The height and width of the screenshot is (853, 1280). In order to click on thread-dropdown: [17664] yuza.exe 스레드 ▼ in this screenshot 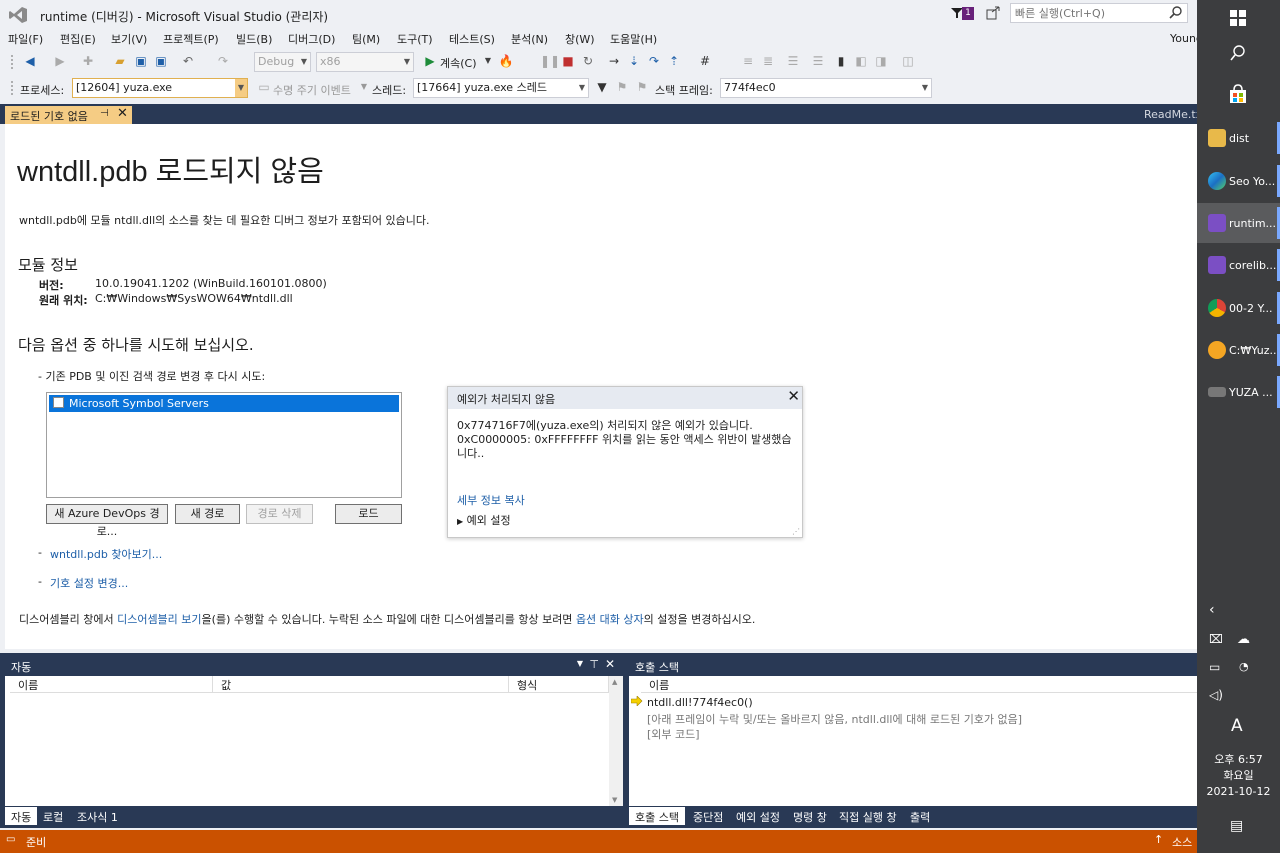, I will do `click(501, 88)`.